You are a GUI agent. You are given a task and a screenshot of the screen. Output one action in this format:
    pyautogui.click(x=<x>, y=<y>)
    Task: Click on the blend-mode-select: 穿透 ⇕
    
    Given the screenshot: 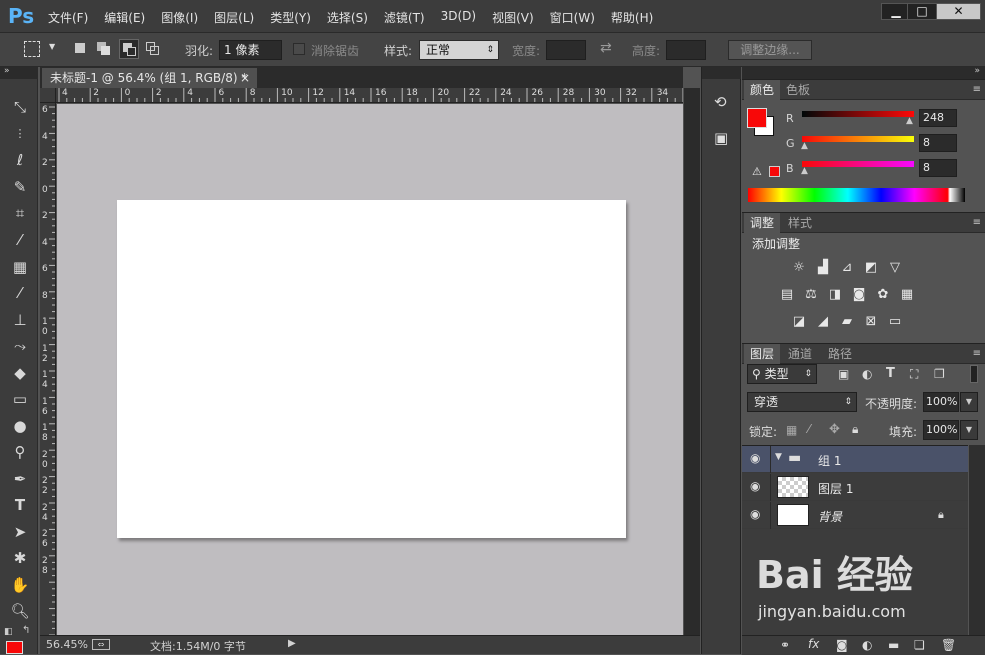 What is the action you would take?
    pyautogui.click(x=802, y=402)
    